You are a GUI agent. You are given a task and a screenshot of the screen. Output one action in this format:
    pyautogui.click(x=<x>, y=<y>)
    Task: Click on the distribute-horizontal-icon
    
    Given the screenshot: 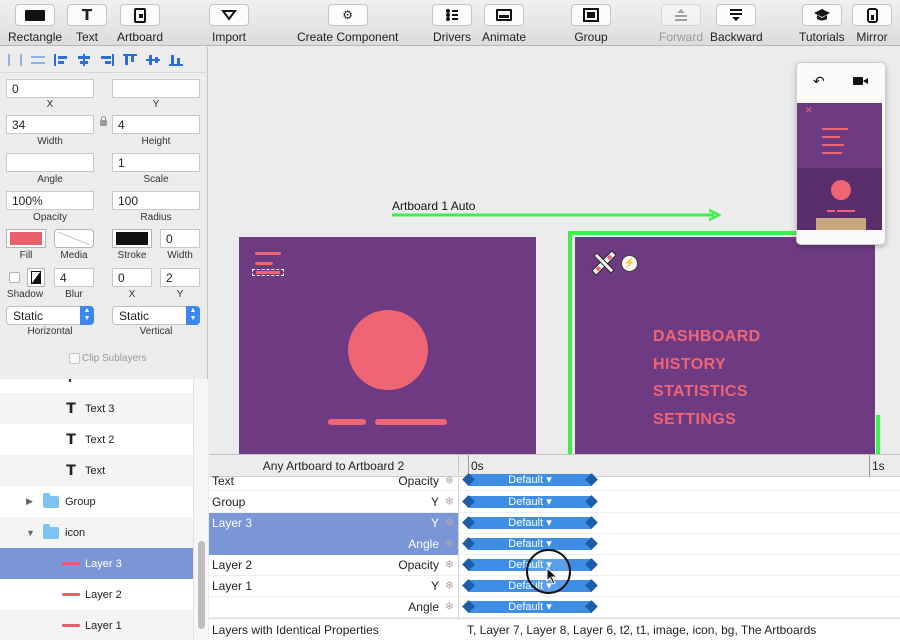 What is the action you would take?
    pyautogui.click(x=15, y=59)
    